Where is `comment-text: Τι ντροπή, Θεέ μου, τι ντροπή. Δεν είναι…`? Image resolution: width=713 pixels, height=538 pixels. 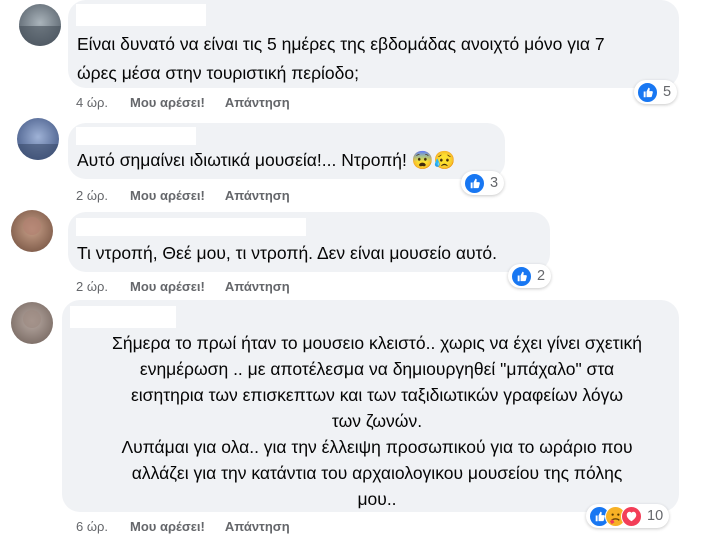 comment-text: Τι ντροπή, Θεέ μου, τι ντροπή. Δεν είναι… is located at coordinates (287, 253).